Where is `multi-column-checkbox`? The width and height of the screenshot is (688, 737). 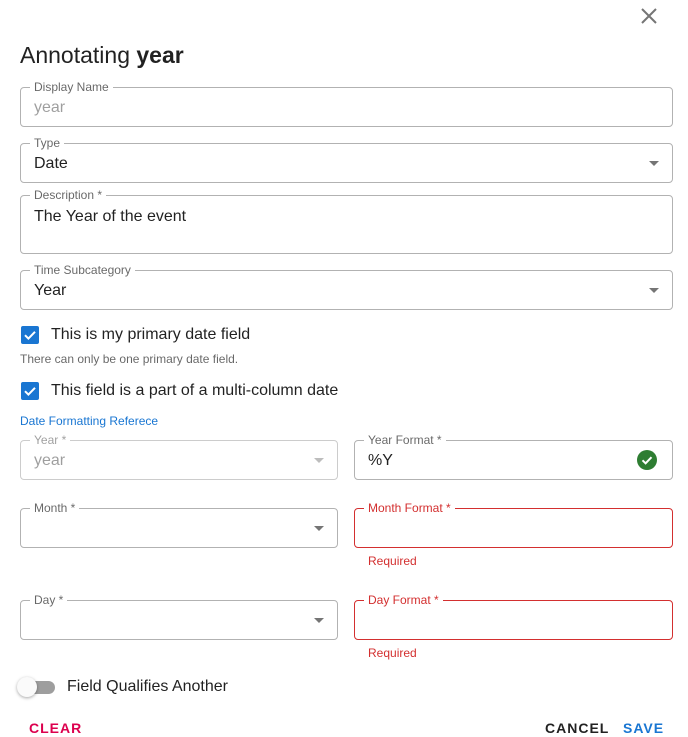 multi-column-checkbox is located at coordinates (30, 391).